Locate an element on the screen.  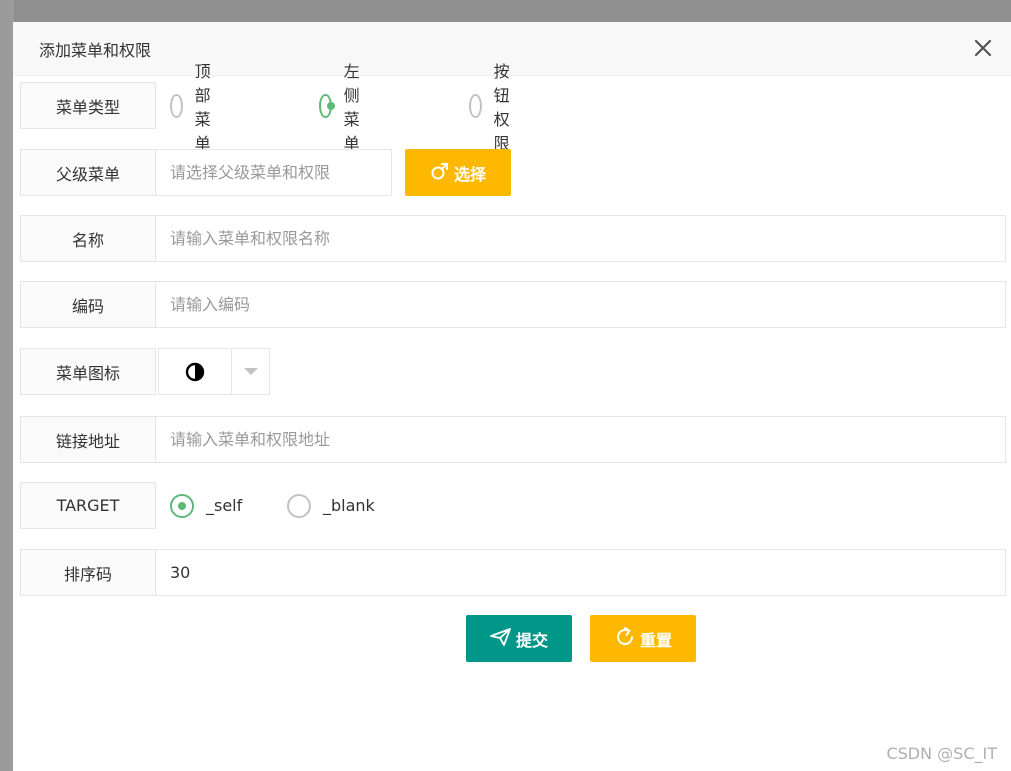
target-label: TARGET is located at coordinates (88, 505).